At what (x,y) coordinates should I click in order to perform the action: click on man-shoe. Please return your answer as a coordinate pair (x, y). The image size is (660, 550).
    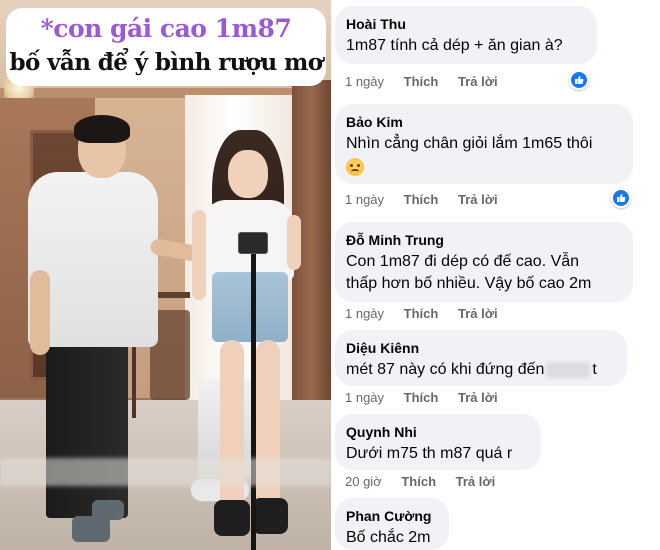
    Looking at the image, I should click on (108, 510).